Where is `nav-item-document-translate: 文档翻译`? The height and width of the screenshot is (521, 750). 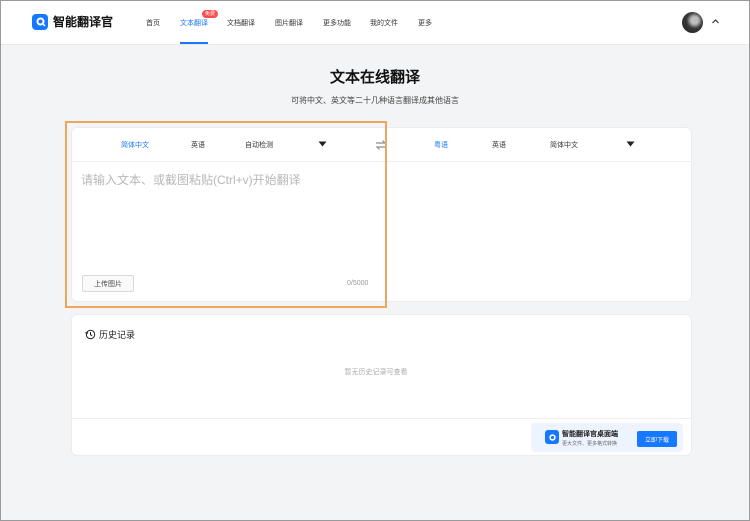 nav-item-document-translate: 文档翻译 is located at coordinates (241, 23).